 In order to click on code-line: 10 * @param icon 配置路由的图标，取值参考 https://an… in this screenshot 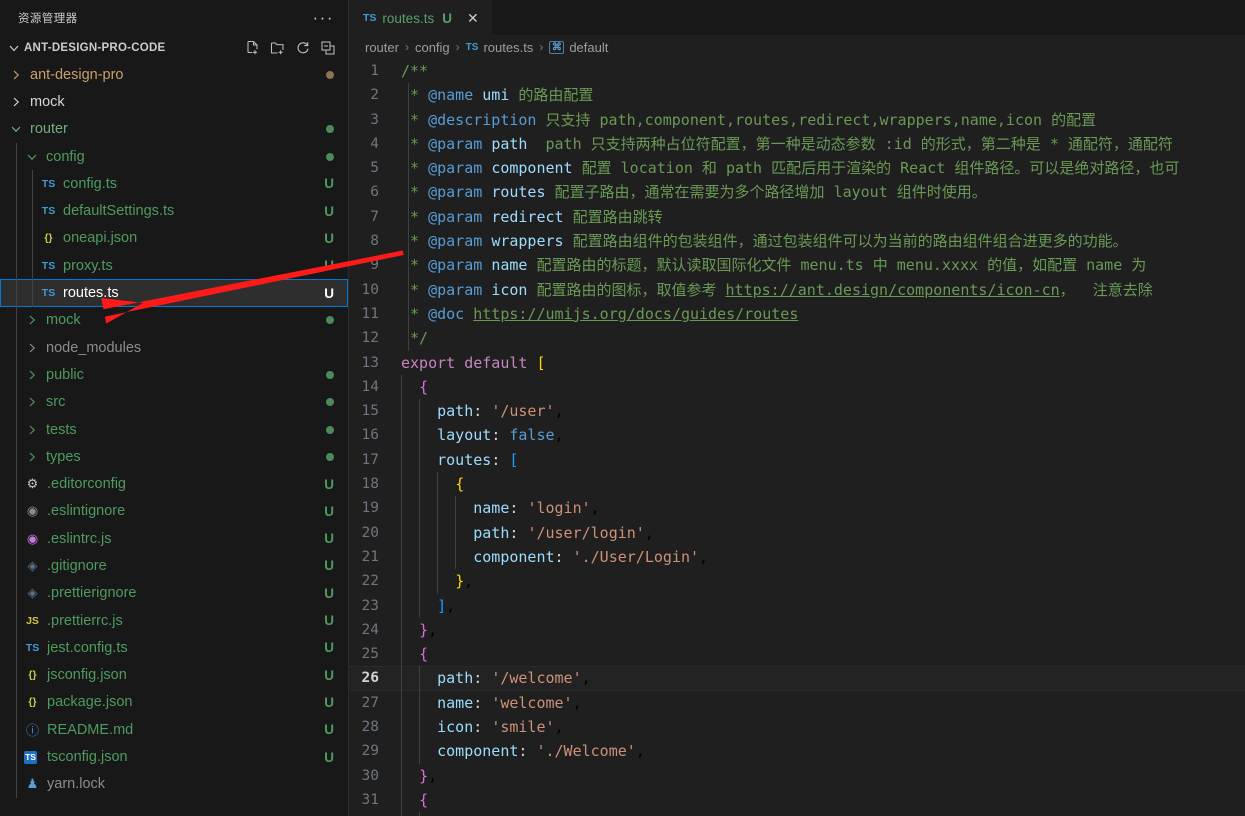, I will do `click(797, 289)`.